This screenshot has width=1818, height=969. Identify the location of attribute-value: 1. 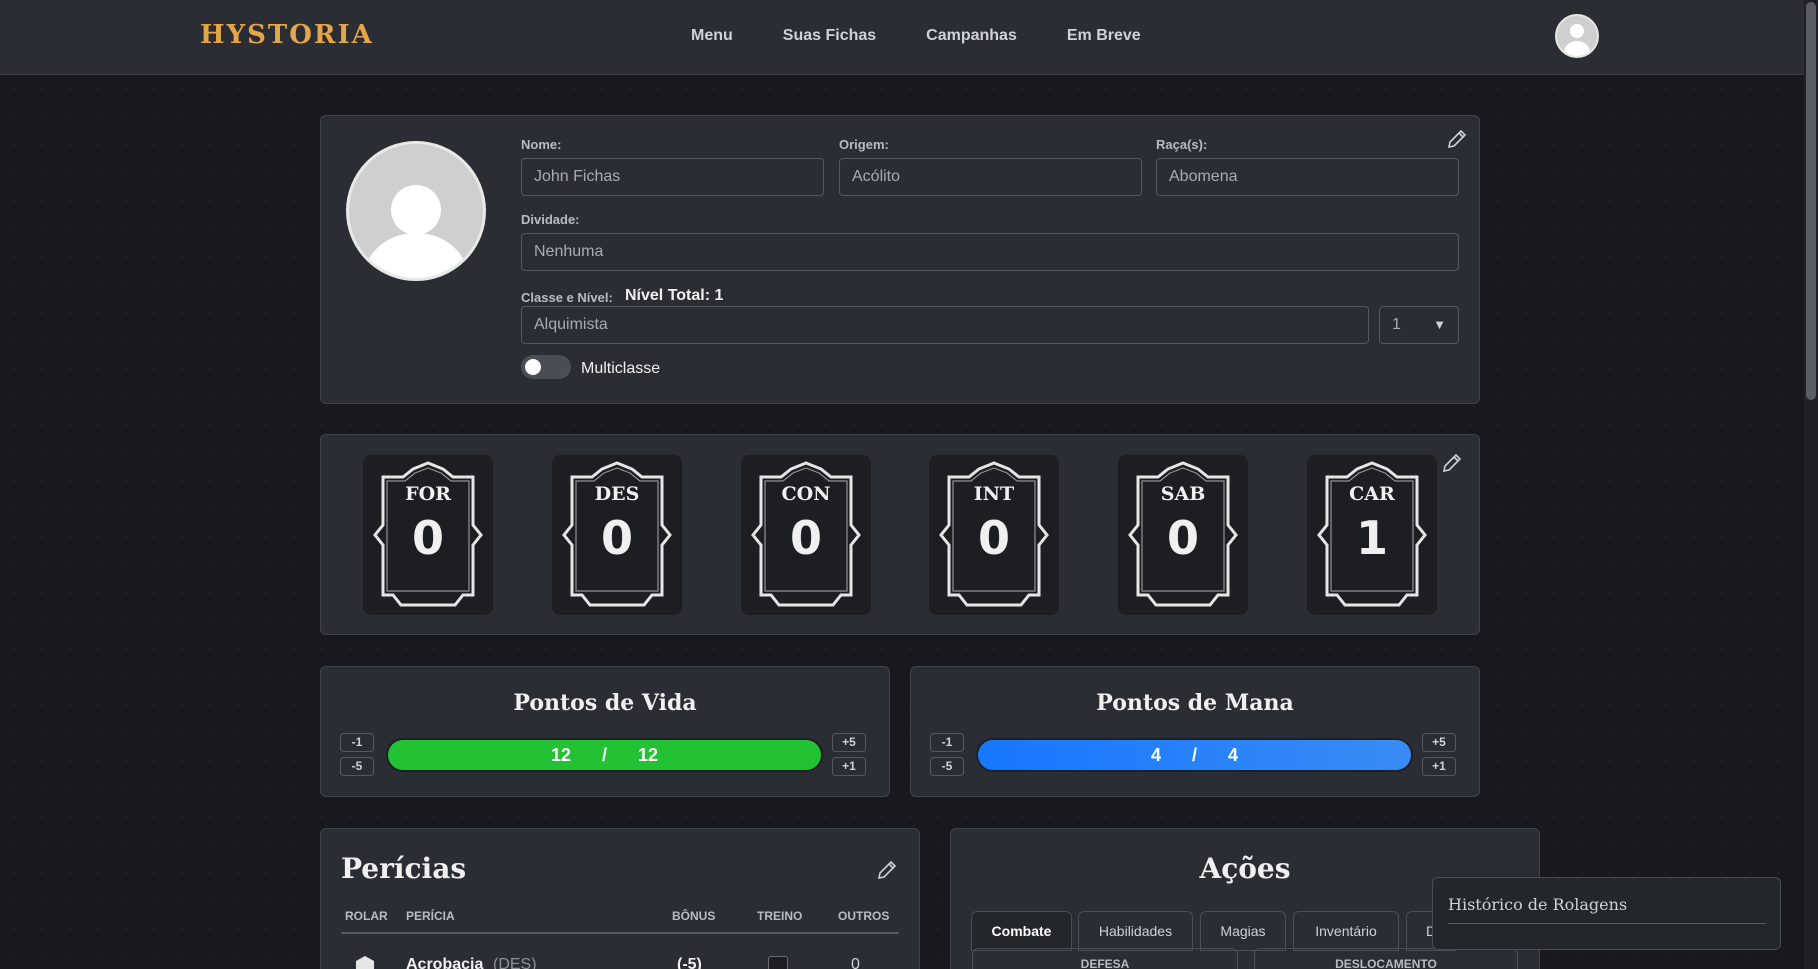
(1371, 538).